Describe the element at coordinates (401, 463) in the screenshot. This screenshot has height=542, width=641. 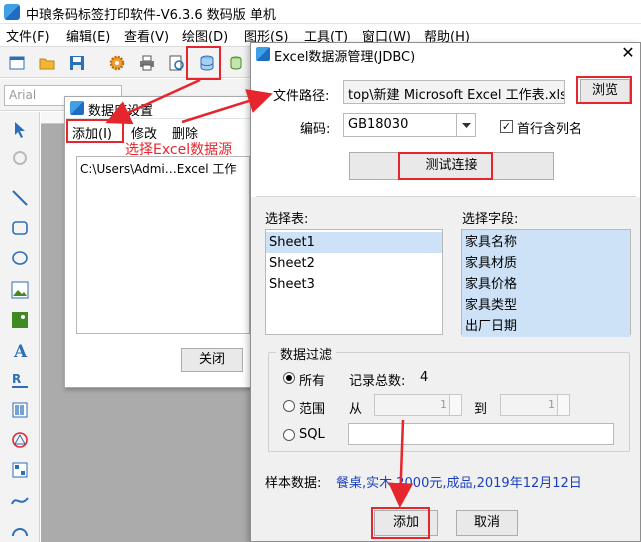
I see `arrow-to-final-add` at that location.